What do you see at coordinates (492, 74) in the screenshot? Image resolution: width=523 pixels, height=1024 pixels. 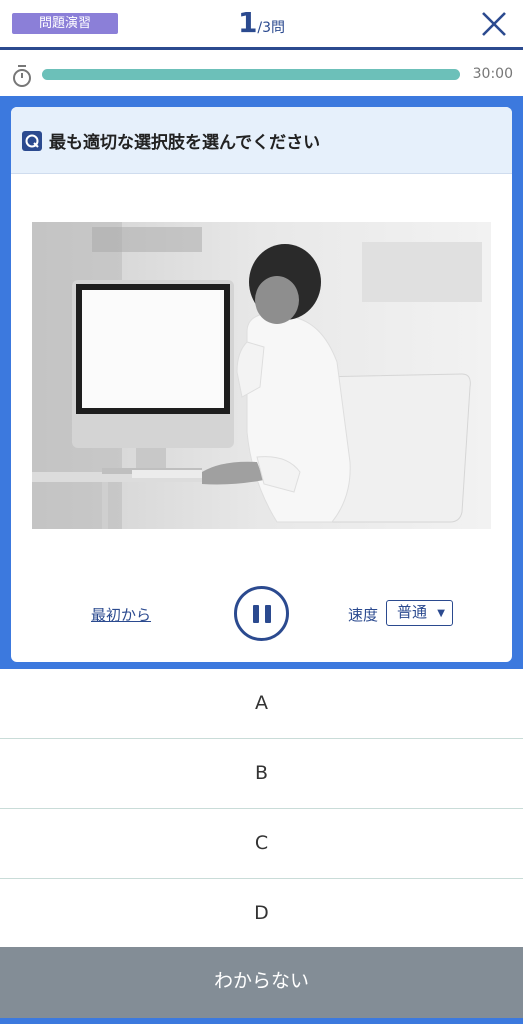 I see `time-remaining: 30:00` at bounding box center [492, 74].